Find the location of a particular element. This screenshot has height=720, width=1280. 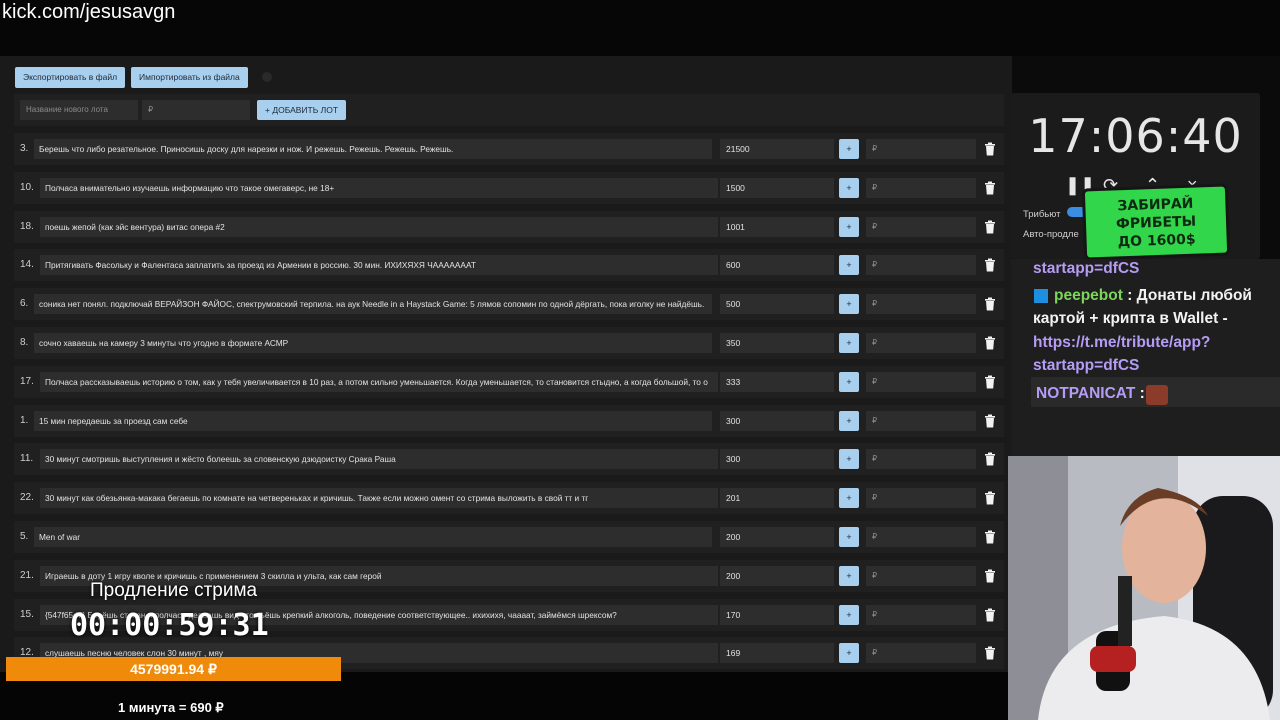

lot-amount-input: 169 is located at coordinates (777, 653).